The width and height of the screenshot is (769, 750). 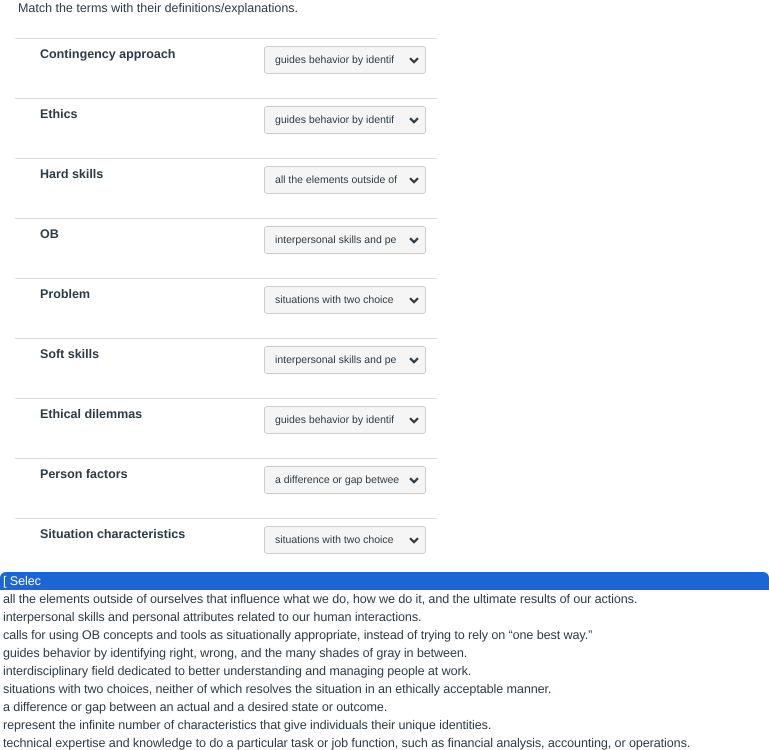 What do you see at coordinates (158, 8) in the screenshot?
I see `instruction-text: Match the terms with their definitions/explanations.` at bounding box center [158, 8].